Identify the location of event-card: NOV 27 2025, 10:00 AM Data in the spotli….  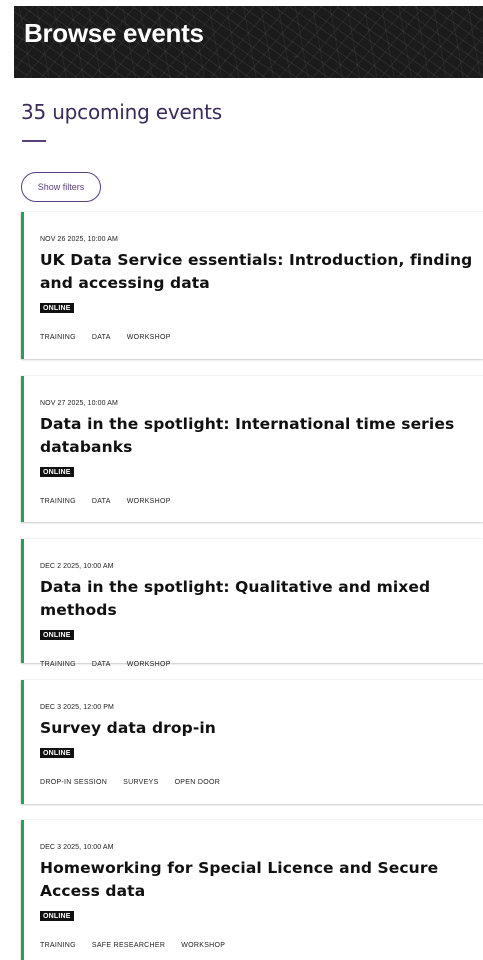
(252, 449).